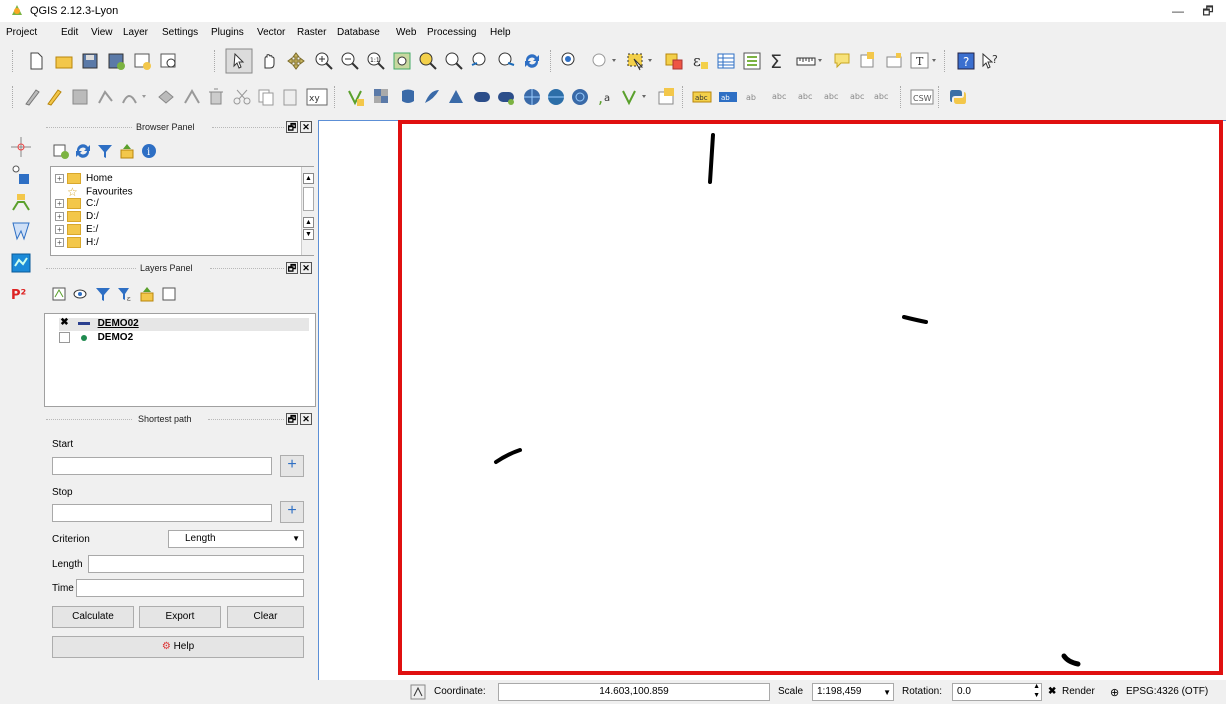 The width and height of the screenshot is (1226, 704). I want to click on add-raster-layer-icon, so click(382, 97).